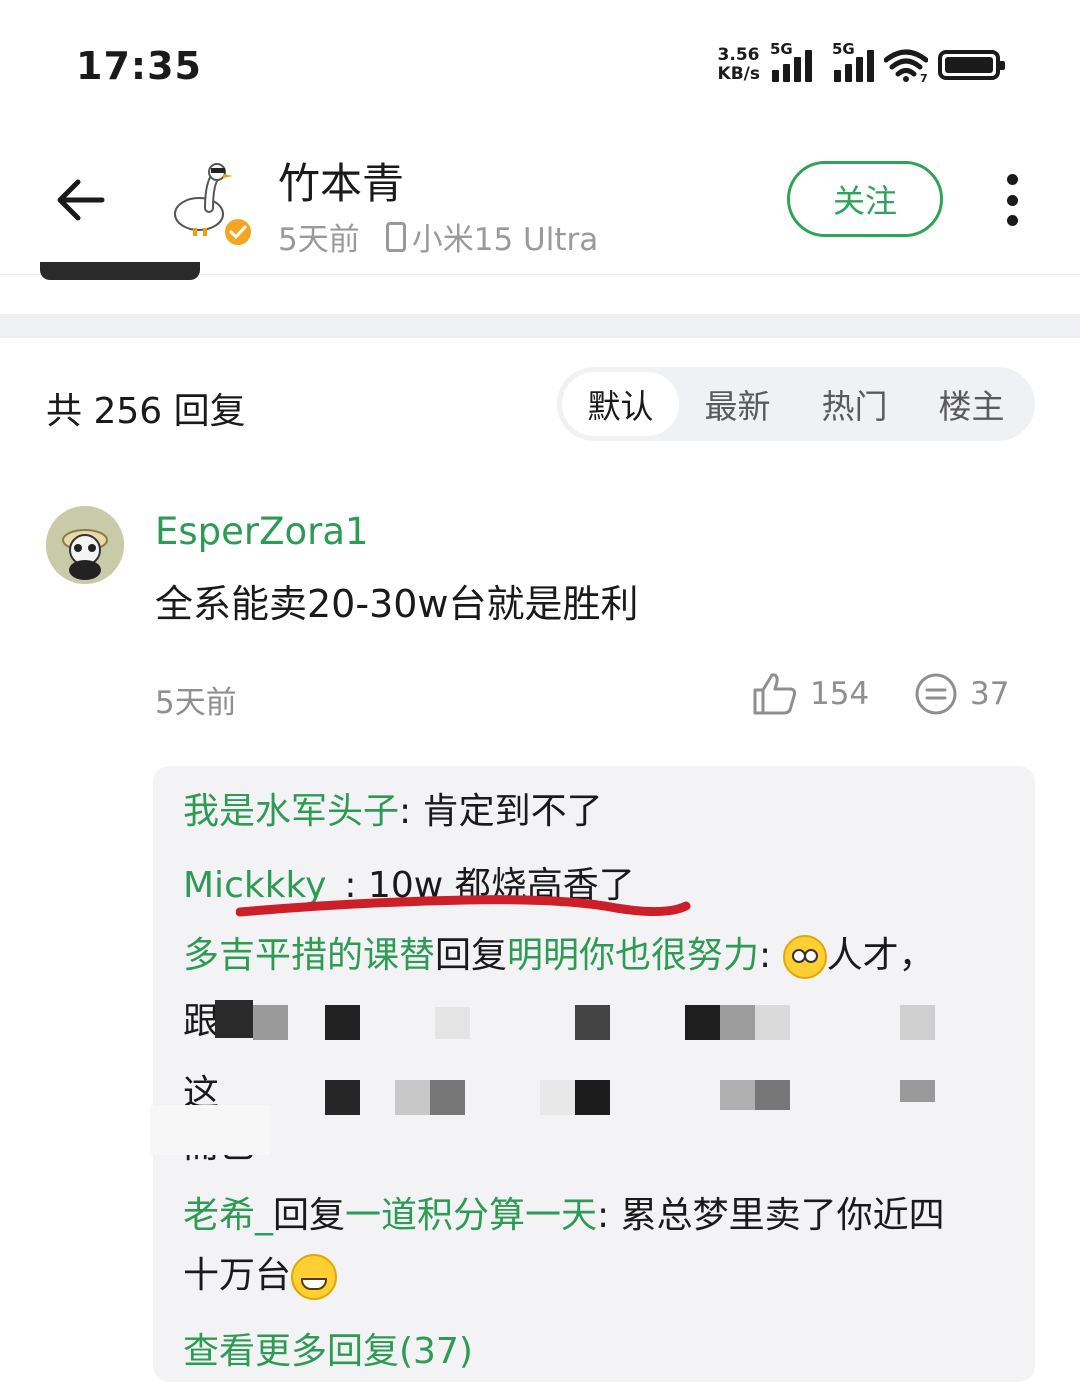 This screenshot has width=1080, height=1394. What do you see at coordinates (397, 604) in the screenshot?
I see `comment-text: 全系能卖20-30w台就是胜利` at bounding box center [397, 604].